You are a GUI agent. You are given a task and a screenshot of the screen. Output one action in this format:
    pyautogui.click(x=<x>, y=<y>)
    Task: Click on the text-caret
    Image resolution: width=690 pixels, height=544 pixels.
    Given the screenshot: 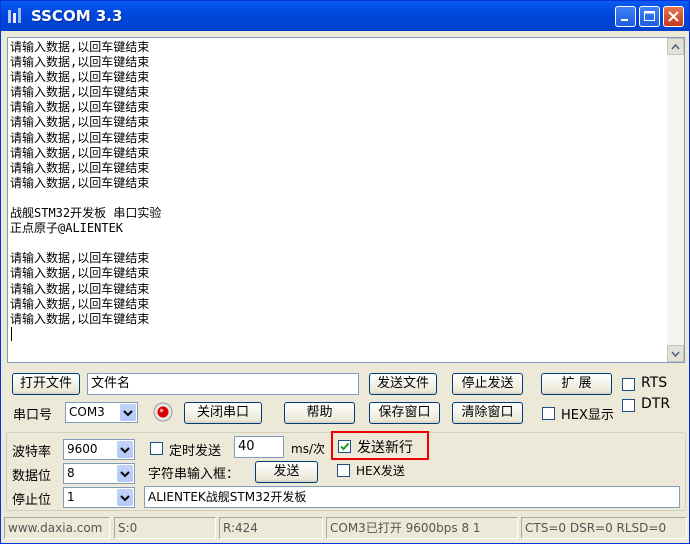 What is the action you would take?
    pyautogui.click(x=11, y=334)
    